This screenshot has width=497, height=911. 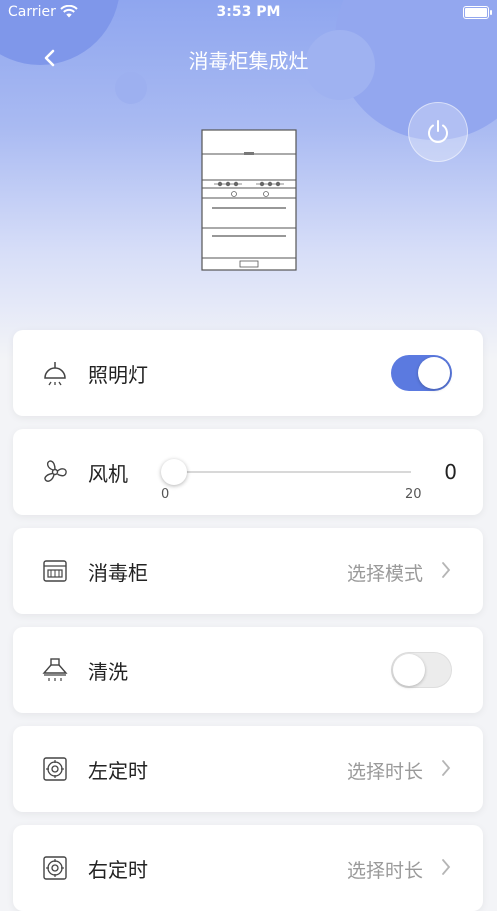 What do you see at coordinates (293, 472) in the screenshot?
I see `fan-slider-track` at bounding box center [293, 472].